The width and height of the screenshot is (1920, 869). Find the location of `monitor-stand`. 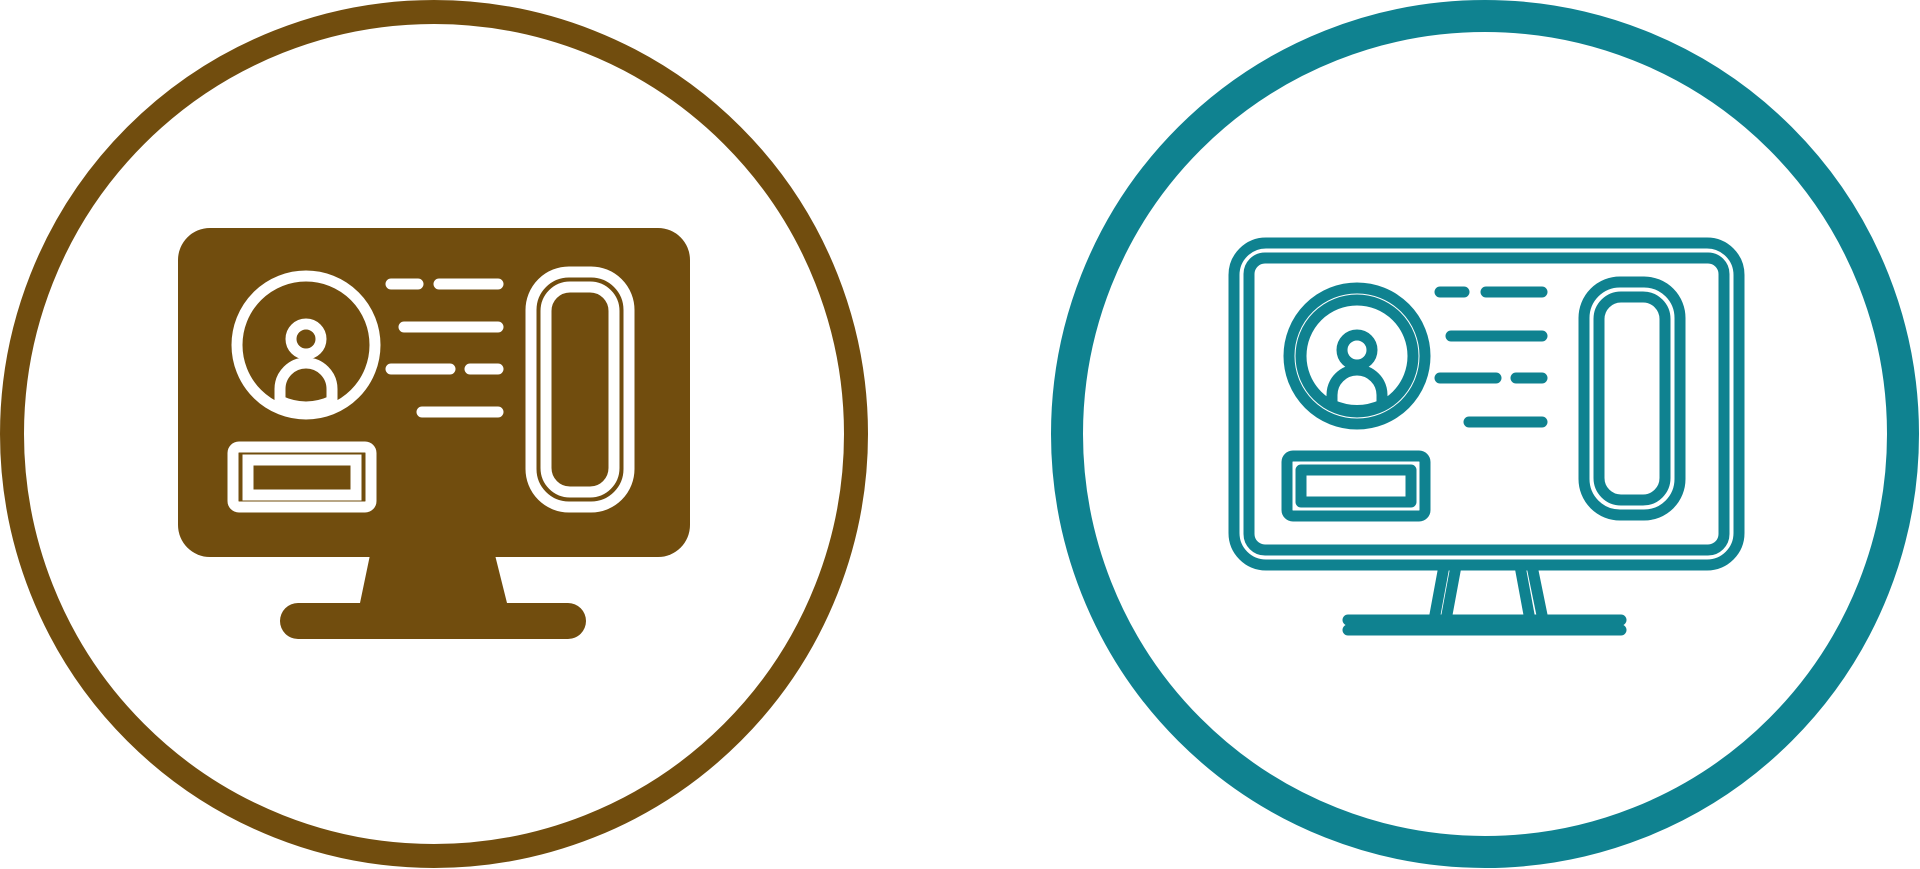

monitor-stand is located at coordinates (433, 597).